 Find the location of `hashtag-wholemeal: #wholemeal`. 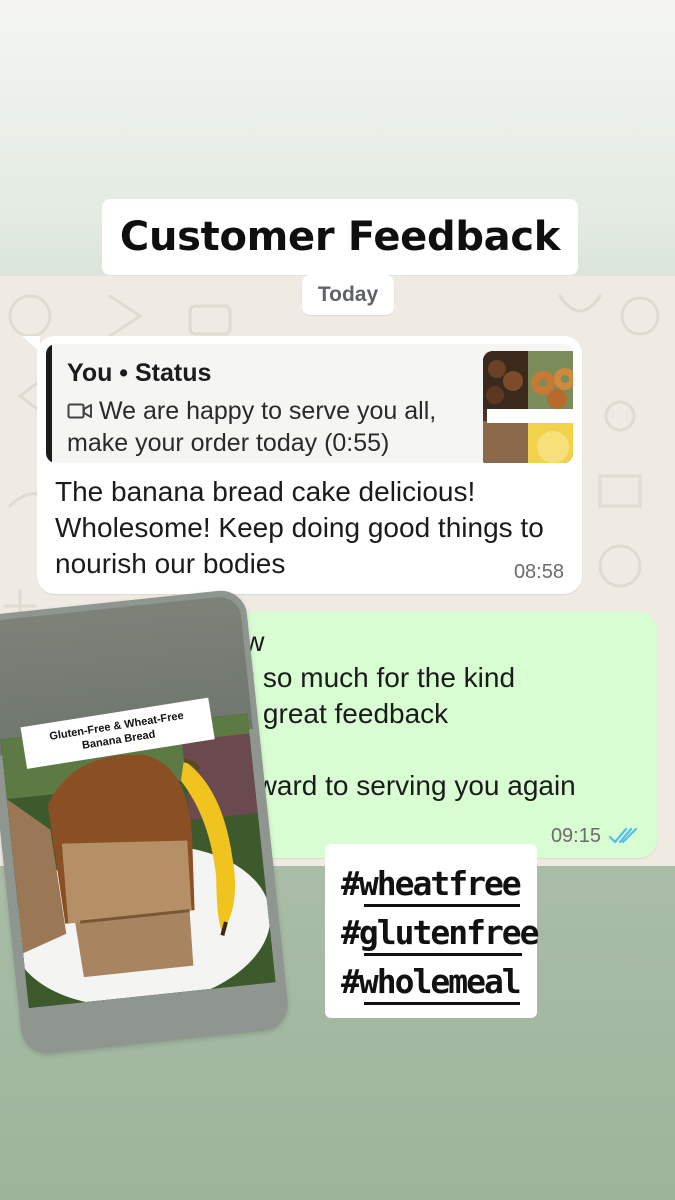

hashtag-wholemeal: #wholemeal is located at coordinates (431, 981).